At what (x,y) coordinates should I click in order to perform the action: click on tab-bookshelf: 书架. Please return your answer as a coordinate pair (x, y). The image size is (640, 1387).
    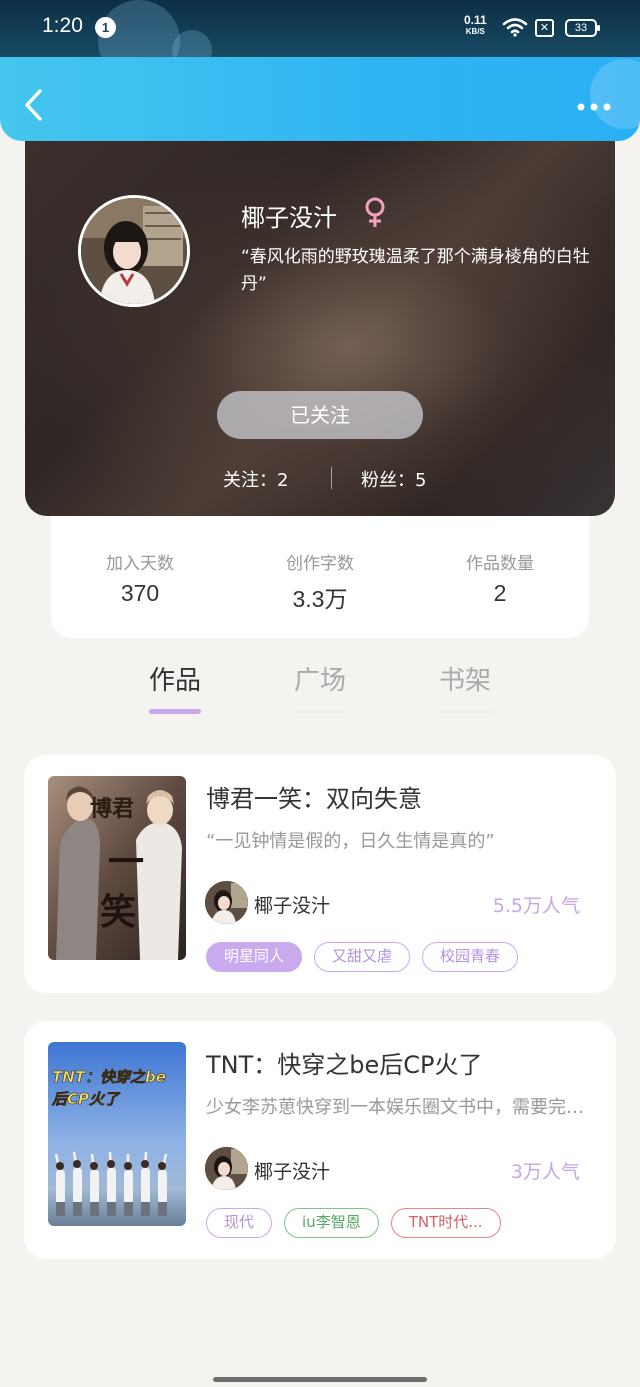
    Looking at the image, I should click on (465, 687).